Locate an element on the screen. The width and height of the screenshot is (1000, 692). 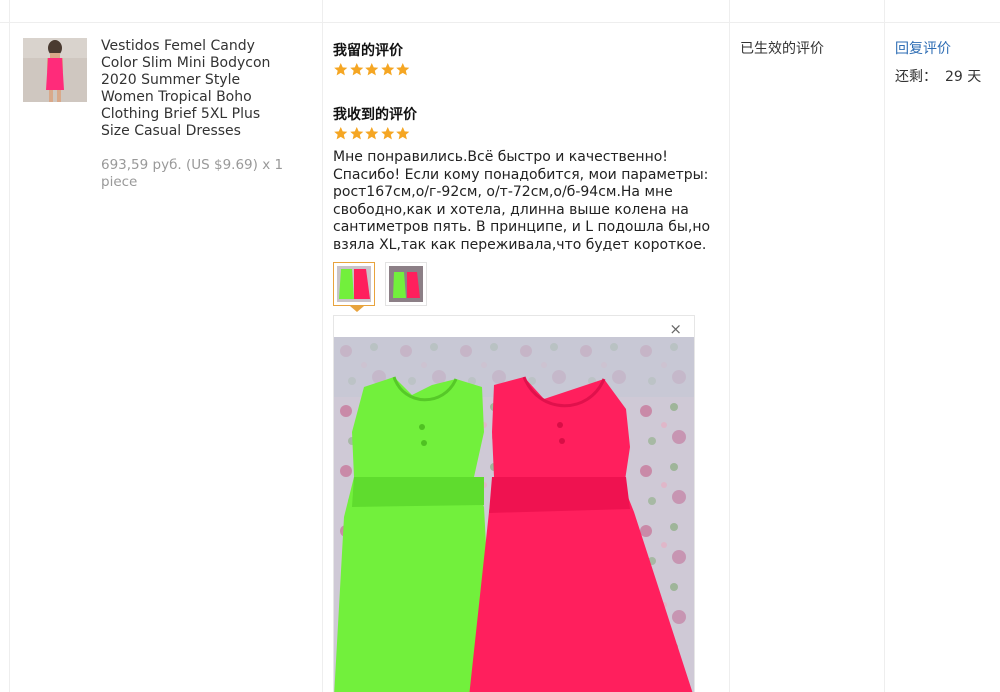
my-review-rating is located at coordinates (372, 69).